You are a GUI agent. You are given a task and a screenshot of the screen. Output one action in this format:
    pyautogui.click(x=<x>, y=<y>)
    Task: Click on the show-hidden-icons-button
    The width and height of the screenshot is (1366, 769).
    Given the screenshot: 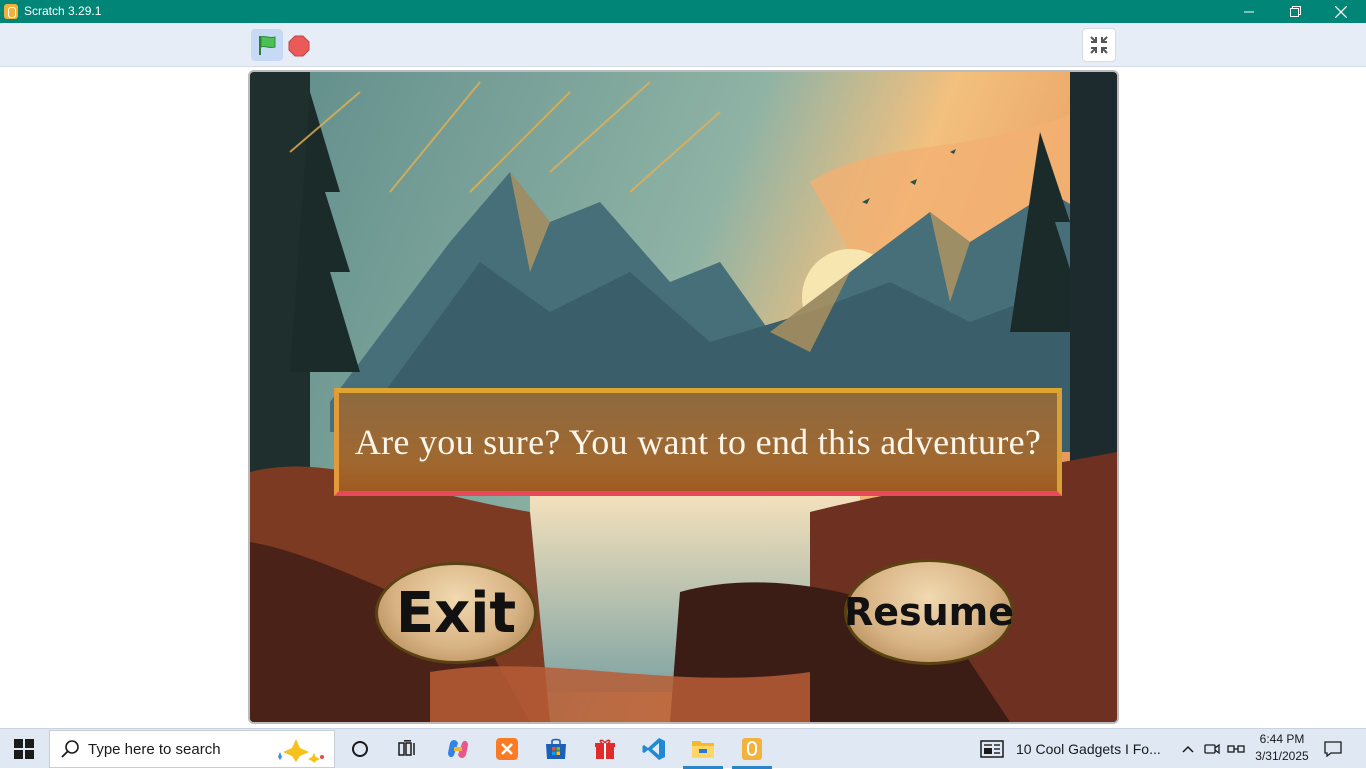 What is the action you would take?
    pyautogui.click(x=1188, y=749)
    